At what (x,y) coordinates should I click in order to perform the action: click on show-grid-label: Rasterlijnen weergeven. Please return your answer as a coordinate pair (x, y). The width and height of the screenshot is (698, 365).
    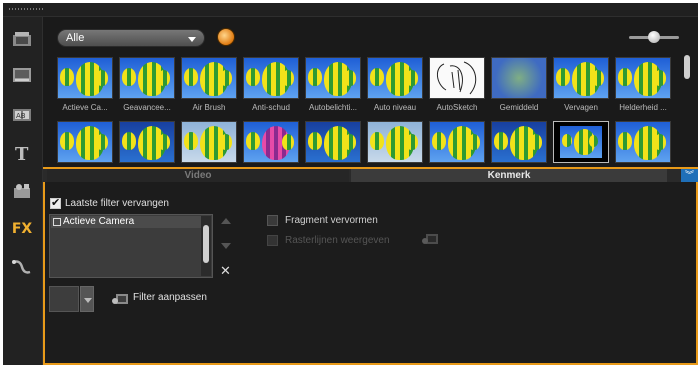
    Looking at the image, I should click on (337, 240).